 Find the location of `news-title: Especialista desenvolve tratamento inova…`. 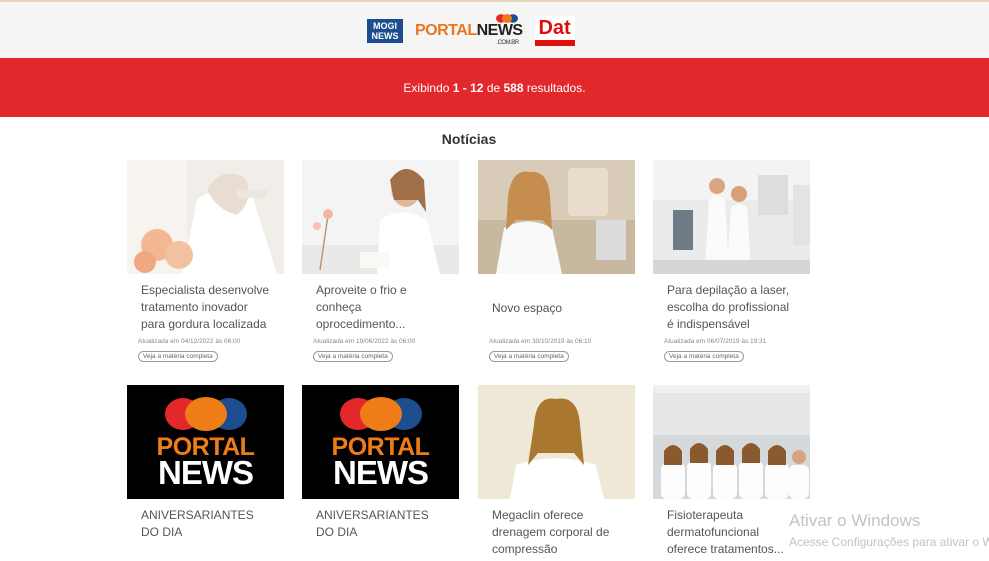

news-title: Especialista desenvolve tratamento inova… is located at coordinates (205, 308).